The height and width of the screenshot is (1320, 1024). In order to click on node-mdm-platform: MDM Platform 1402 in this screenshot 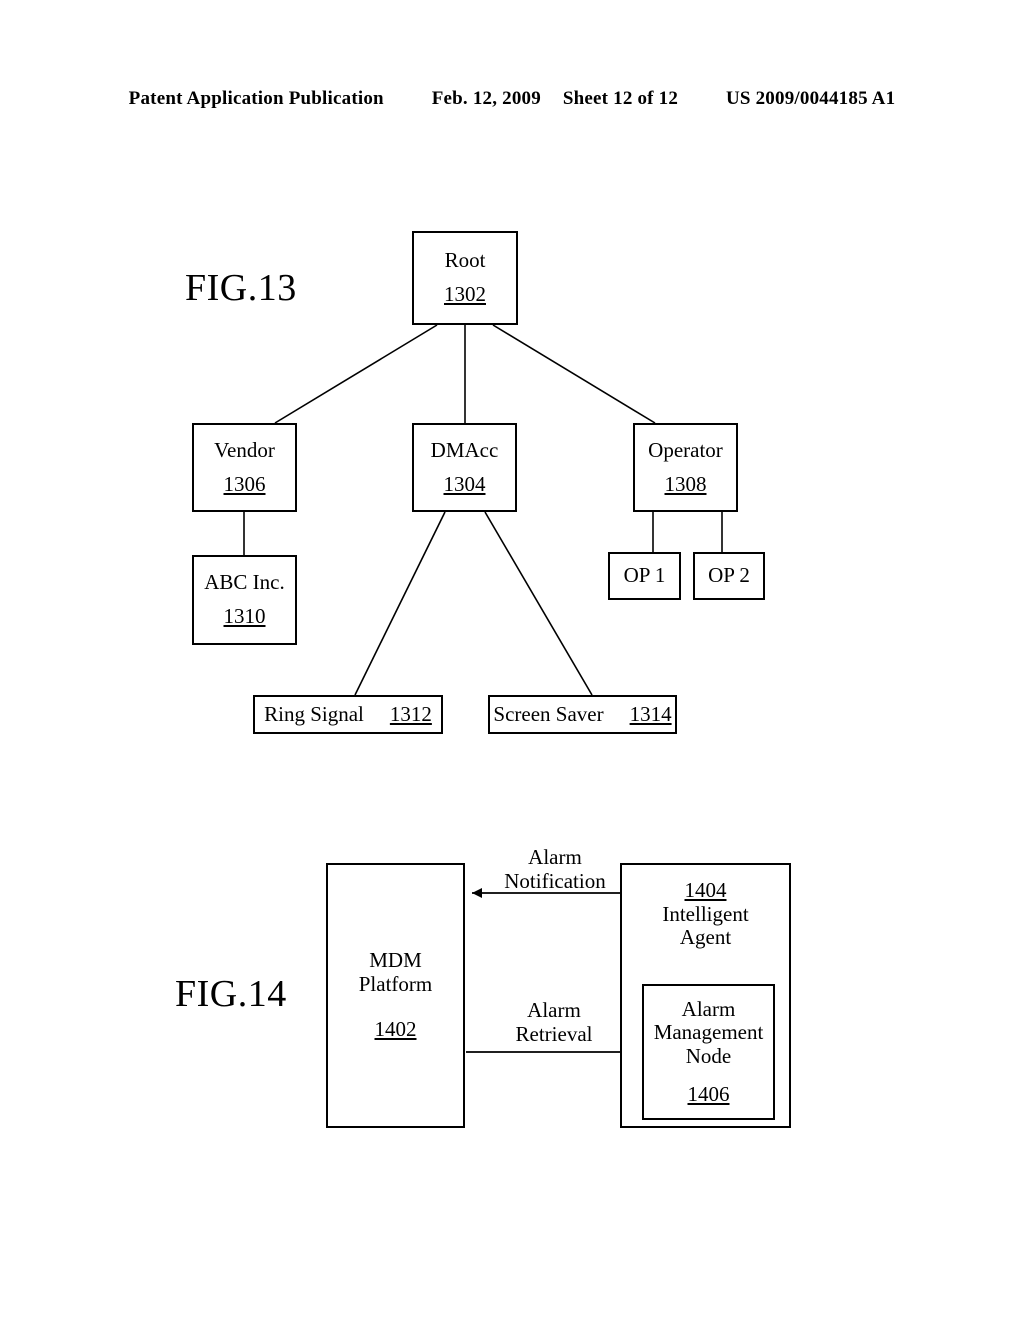, I will do `click(395, 995)`.